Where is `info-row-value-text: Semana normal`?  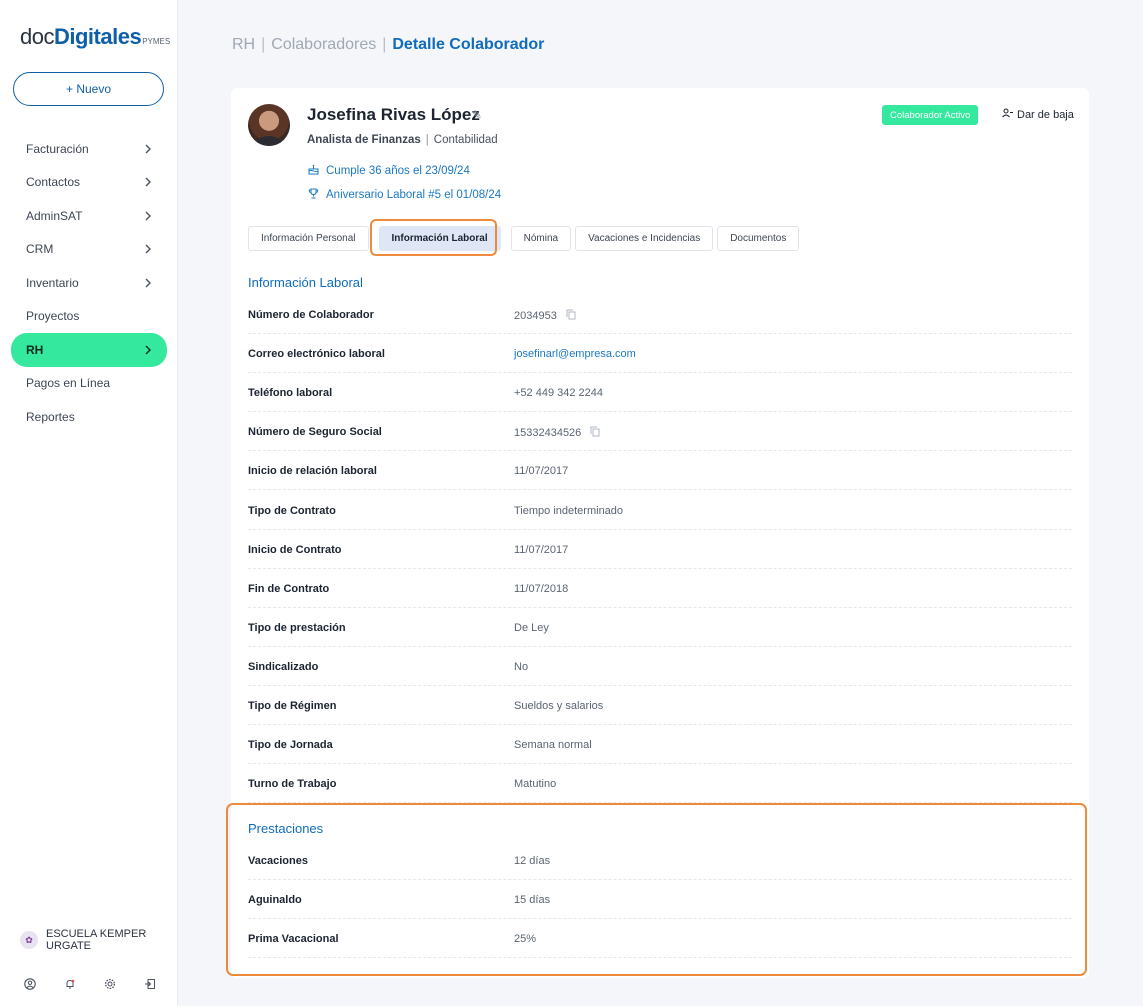
info-row-value-text: Semana normal is located at coordinates (553, 745).